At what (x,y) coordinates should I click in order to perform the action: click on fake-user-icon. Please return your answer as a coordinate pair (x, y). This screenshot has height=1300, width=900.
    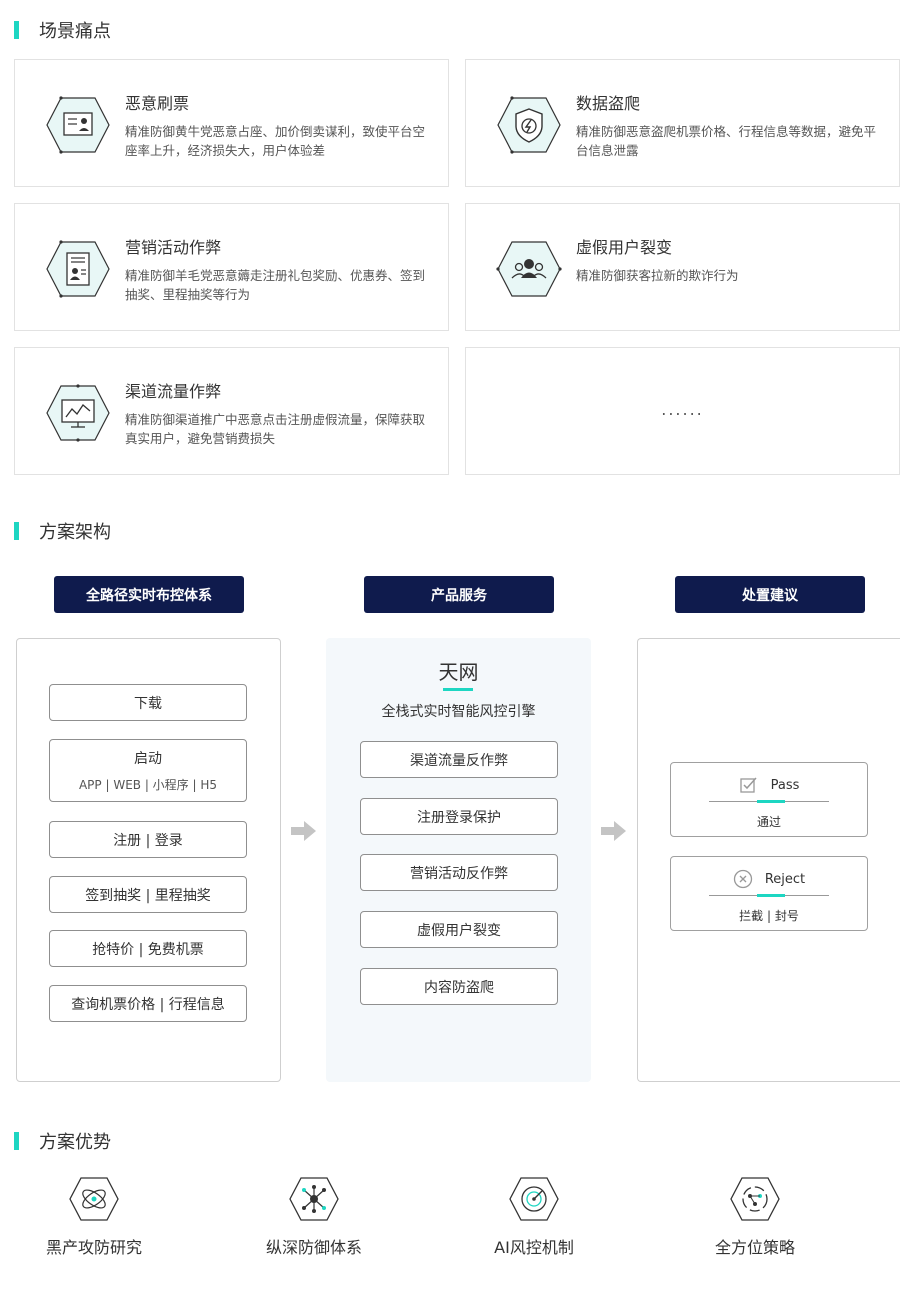
    Looking at the image, I should click on (529, 269).